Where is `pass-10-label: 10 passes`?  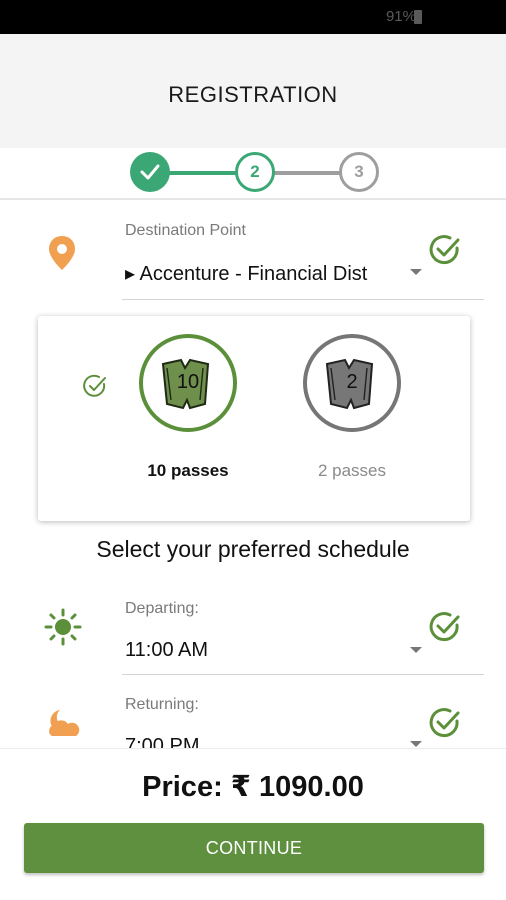 pass-10-label: 10 passes is located at coordinates (188, 470).